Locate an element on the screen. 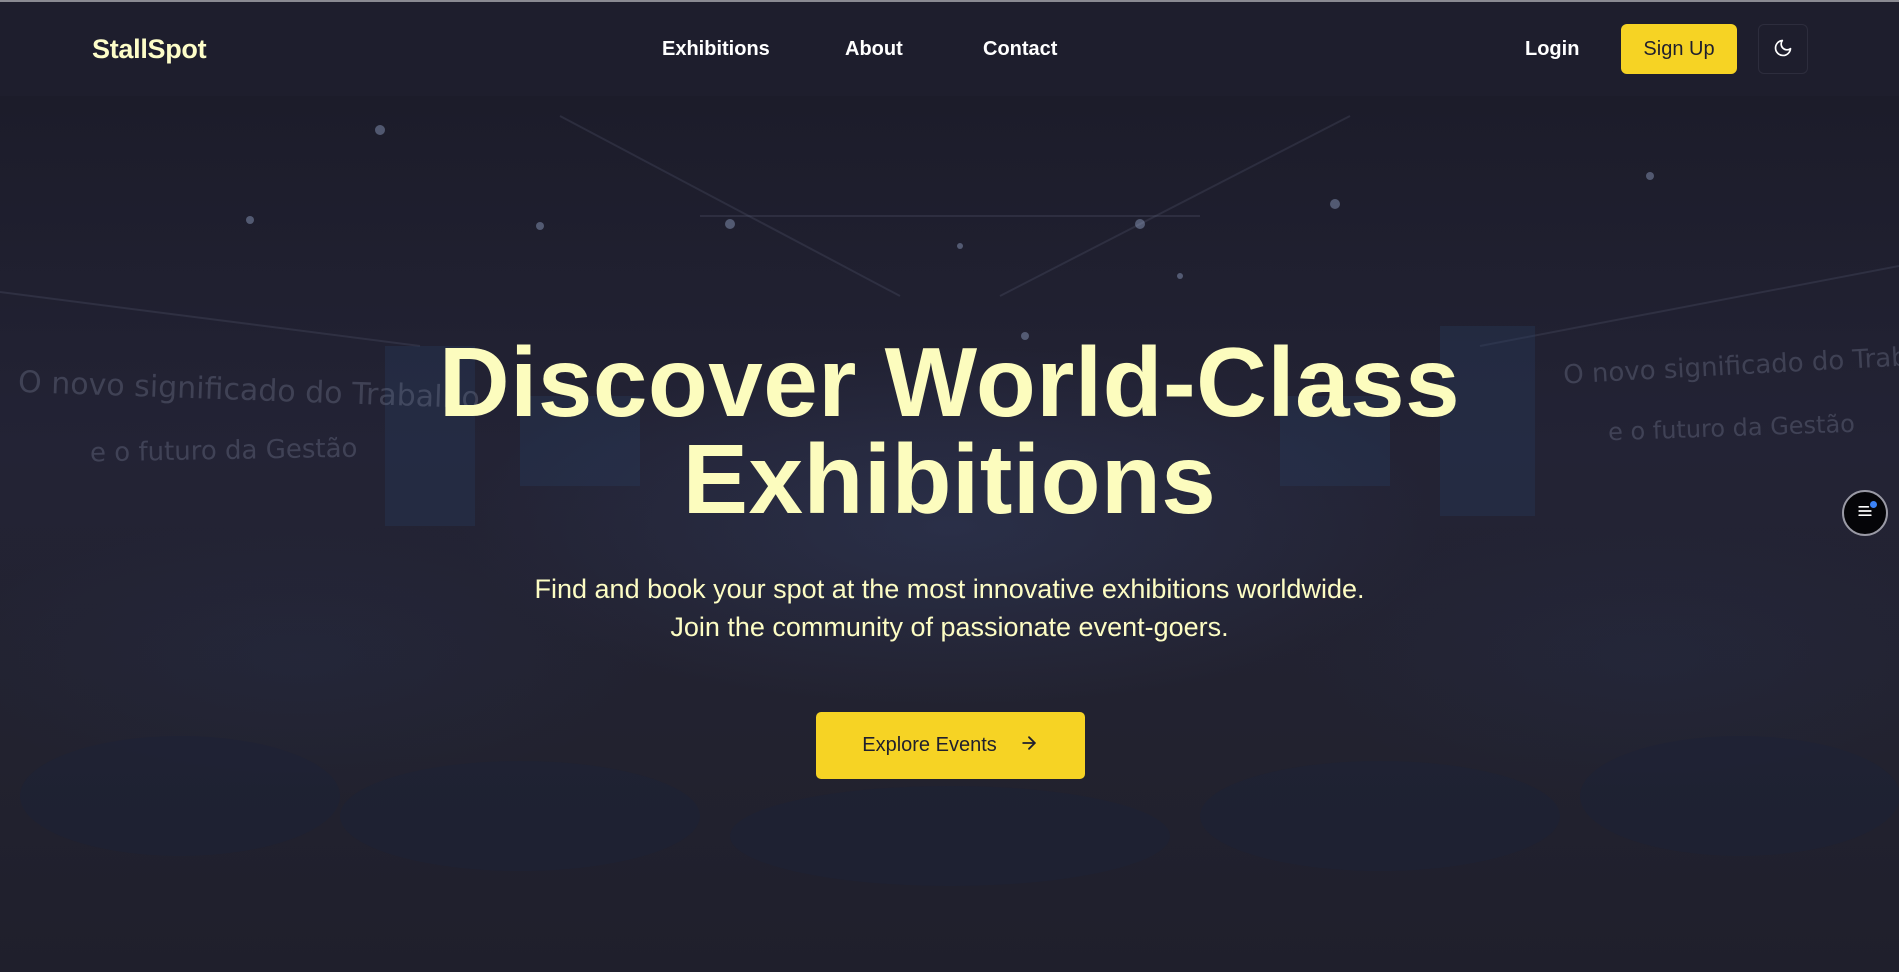 This screenshot has height=972, width=1899. hero-title-line1: Discover World-Class is located at coordinates (949, 382).